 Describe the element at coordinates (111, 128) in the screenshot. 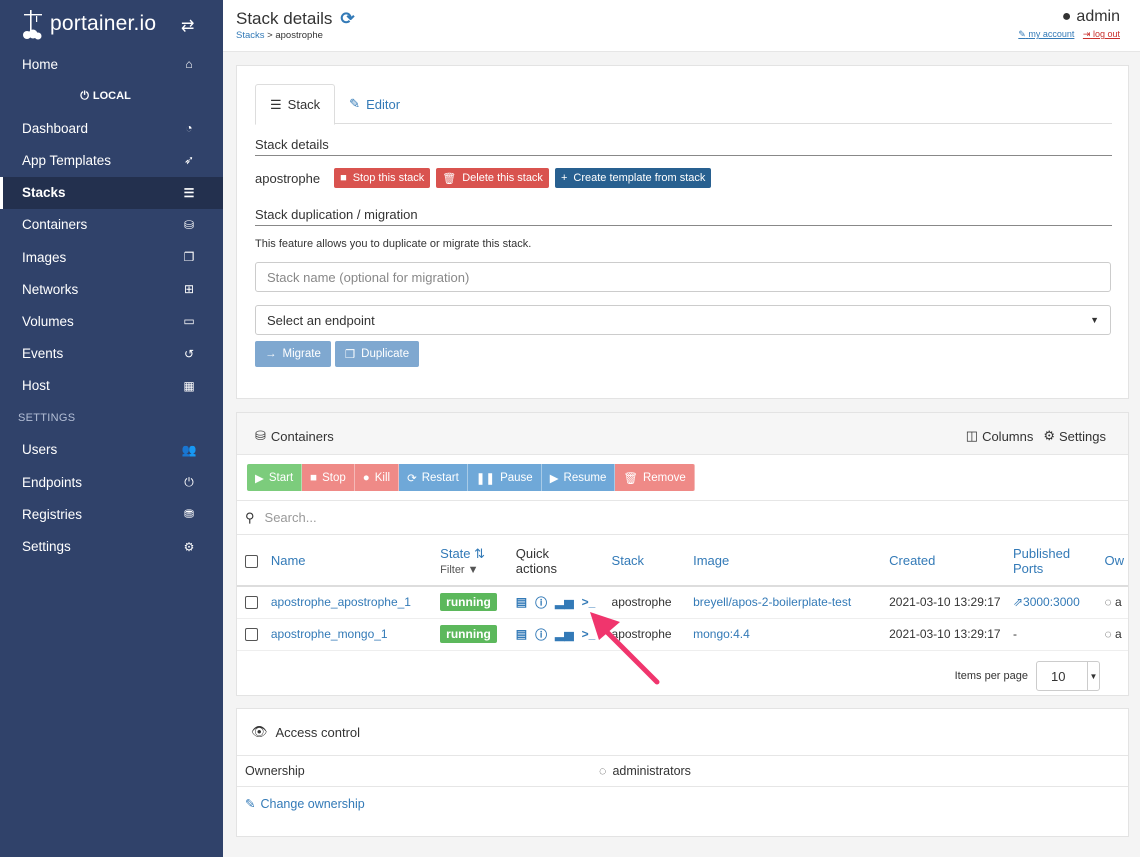

I see `sidebar-item-dashboard: Dashboard ◔` at that location.